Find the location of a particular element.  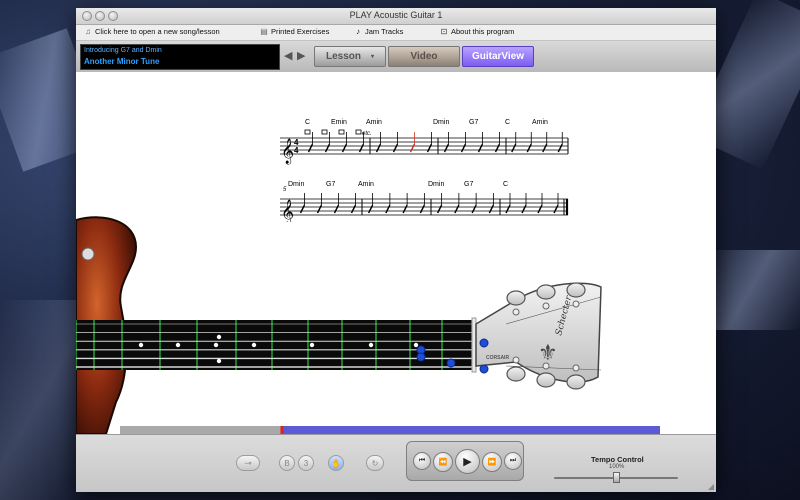

jam-tracks-menu-item: ♪ Jam Tracks is located at coordinates (378, 31).